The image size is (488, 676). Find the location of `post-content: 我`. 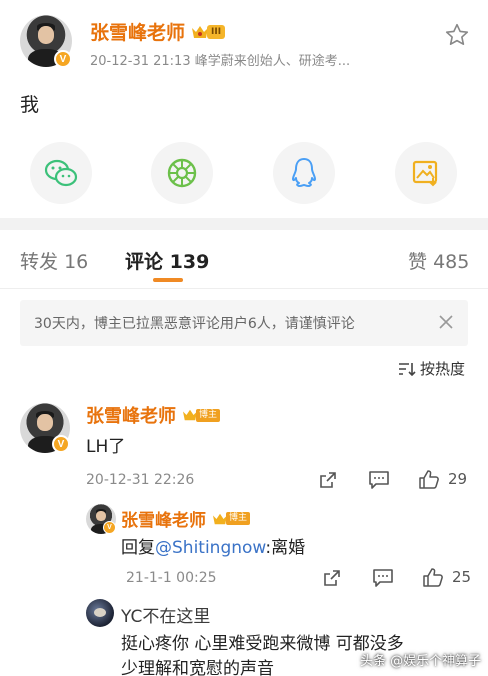

post-content: 我 is located at coordinates (30, 105).